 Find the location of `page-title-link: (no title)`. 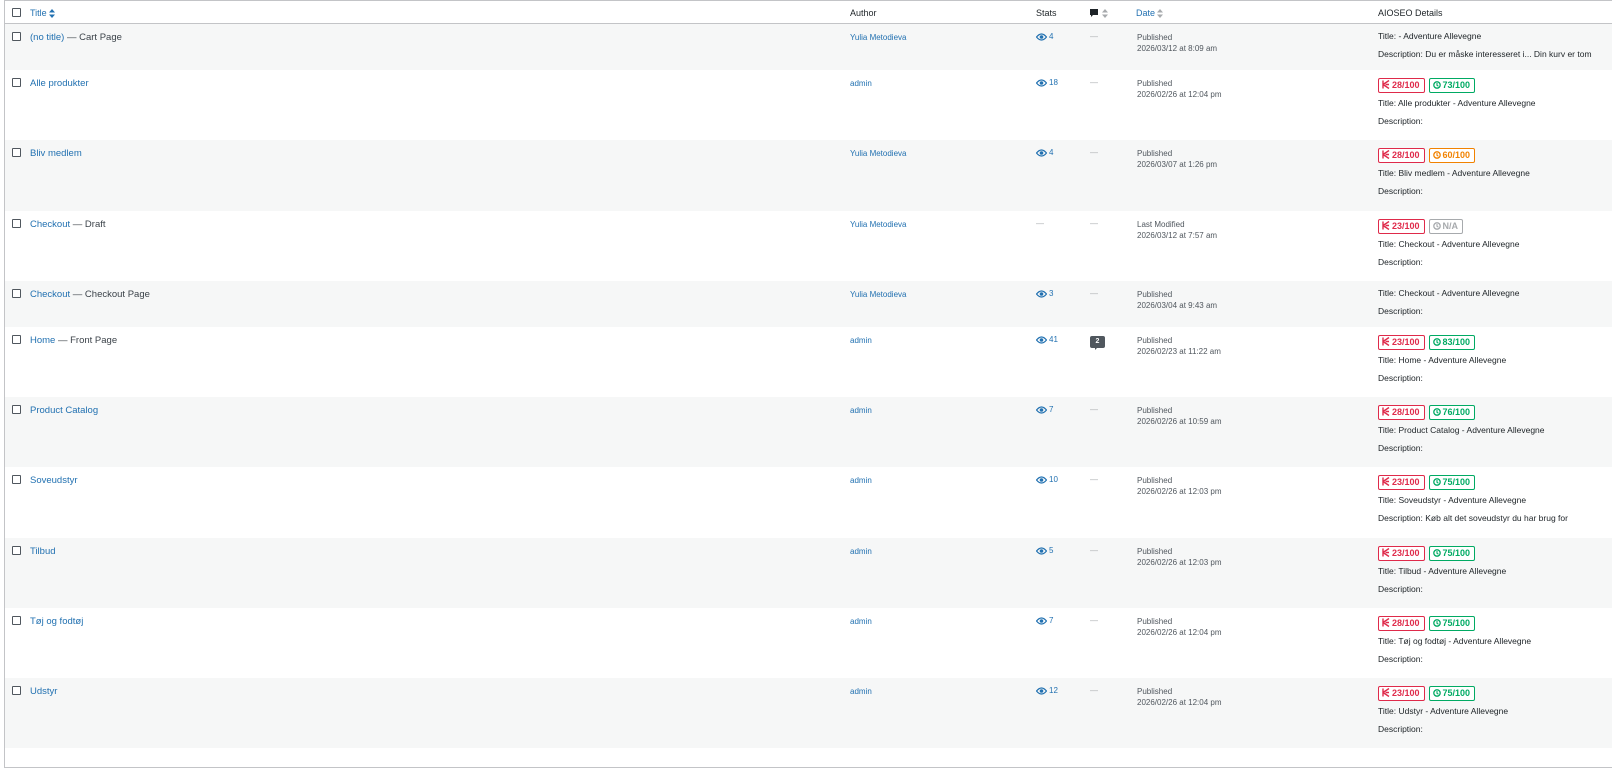

page-title-link: (no title) is located at coordinates (47, 37).